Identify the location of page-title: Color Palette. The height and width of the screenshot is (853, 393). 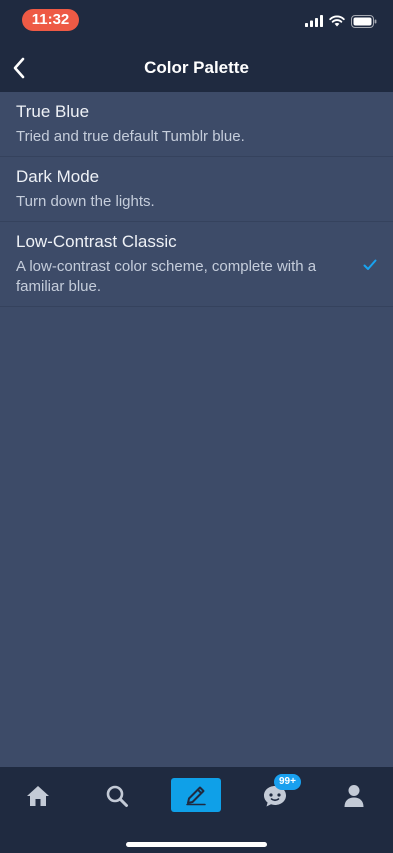
(196, 67).